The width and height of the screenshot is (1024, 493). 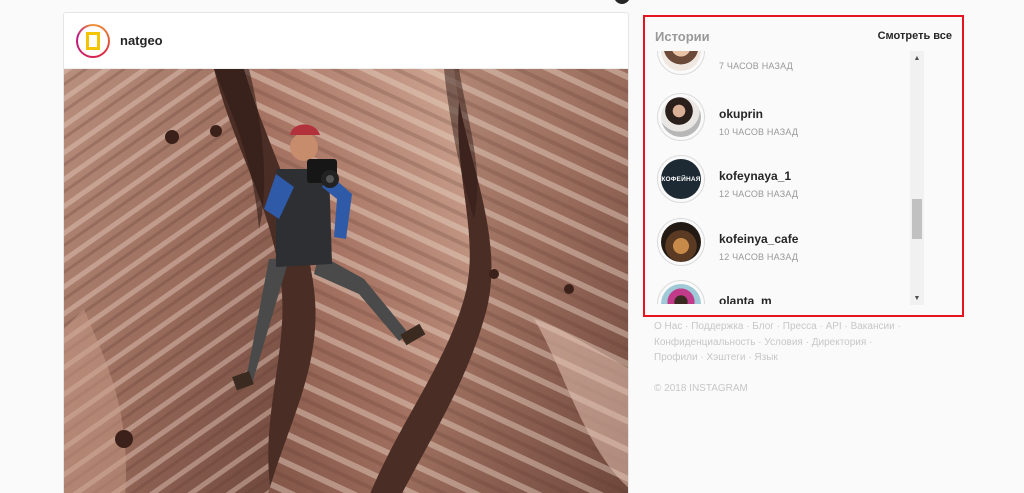 What do you see at coordinates (682, 36) in the screenshot?
I see `stories-title: Истории` at bounding box center [682, 36].